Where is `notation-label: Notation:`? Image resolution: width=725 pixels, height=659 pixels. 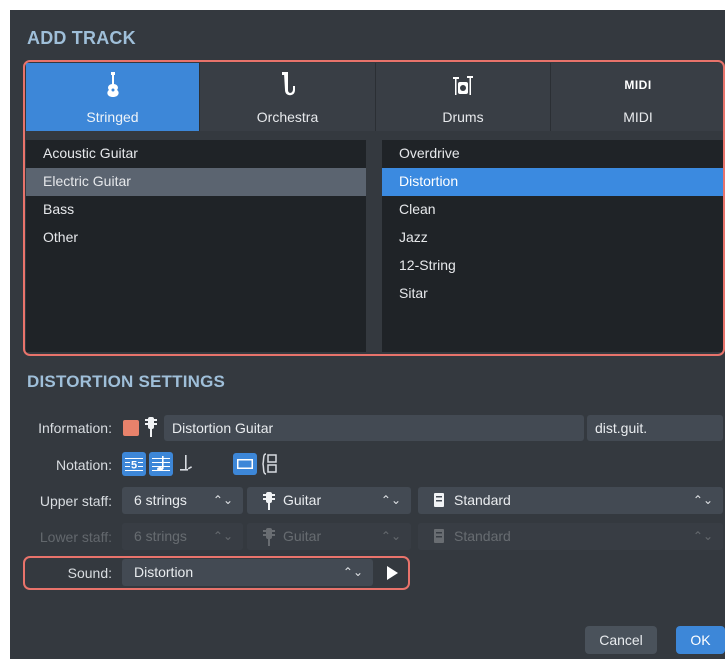 notation-label: Notation: is located at coordinates (83, 465).